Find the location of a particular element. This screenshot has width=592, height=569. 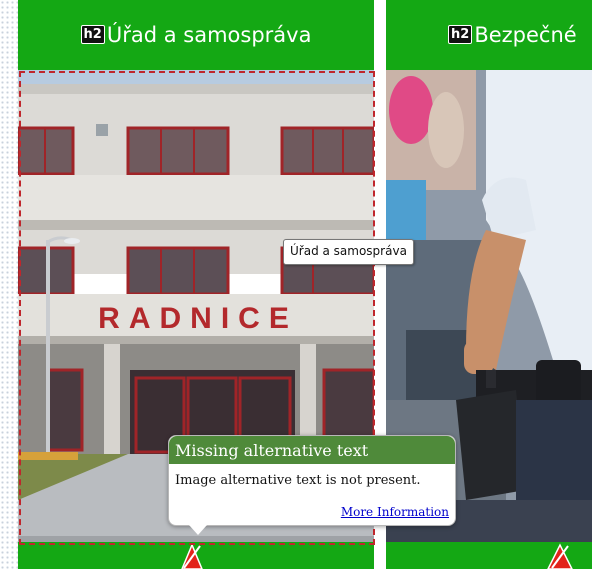

dotted-background is located at coordinates (9, 284).